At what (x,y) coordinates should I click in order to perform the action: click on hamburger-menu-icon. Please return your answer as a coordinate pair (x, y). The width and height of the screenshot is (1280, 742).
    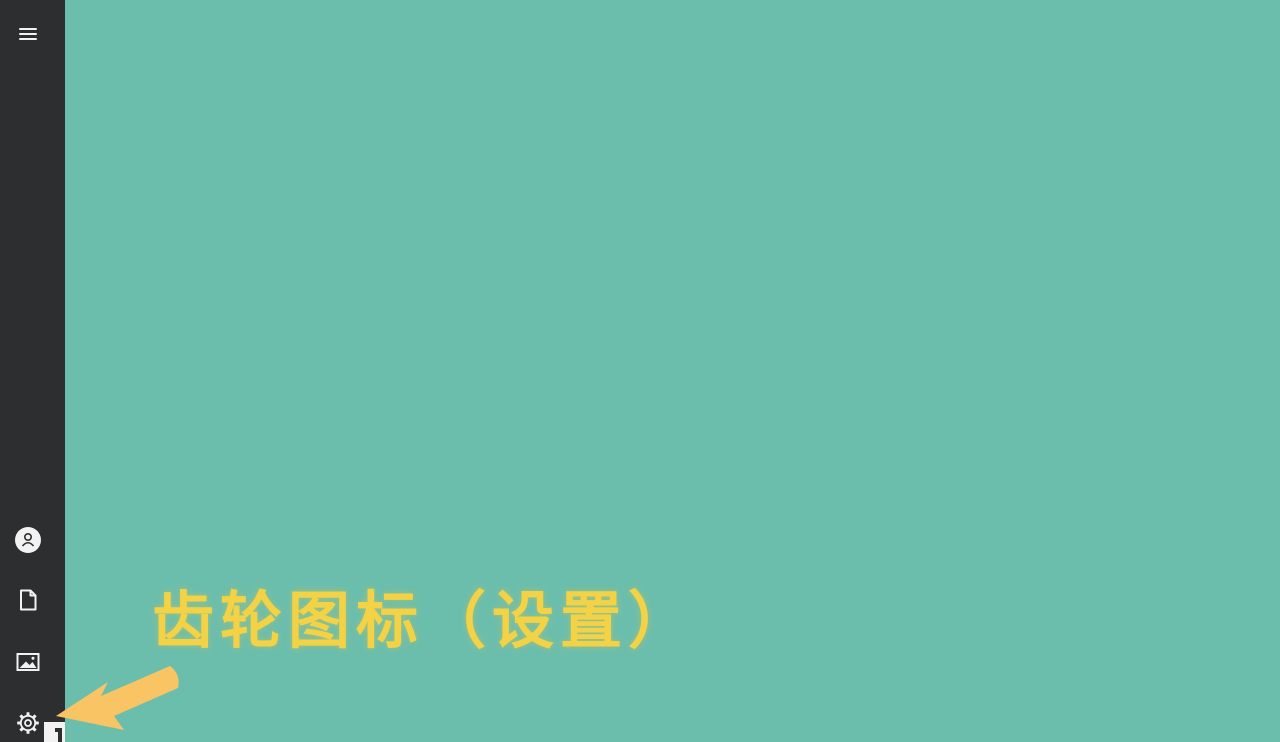
    Looking at the image, I should click on (28, 34).